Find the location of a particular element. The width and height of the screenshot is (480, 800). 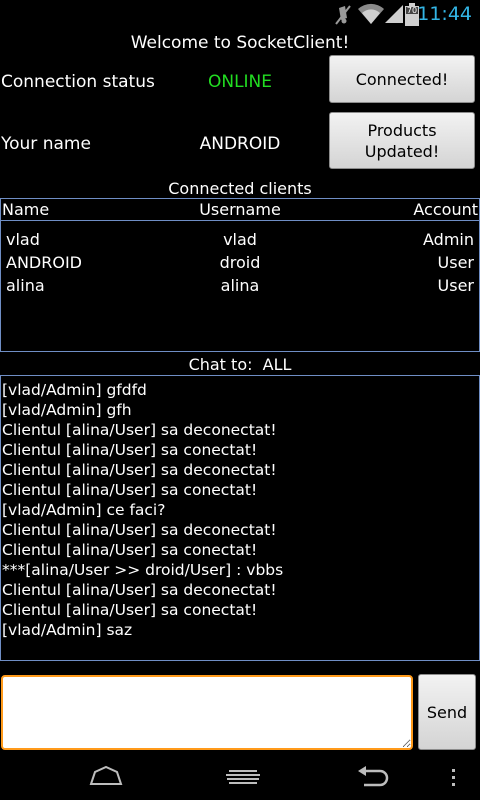

battery-level: 70 is located at coordinates (412, 10).